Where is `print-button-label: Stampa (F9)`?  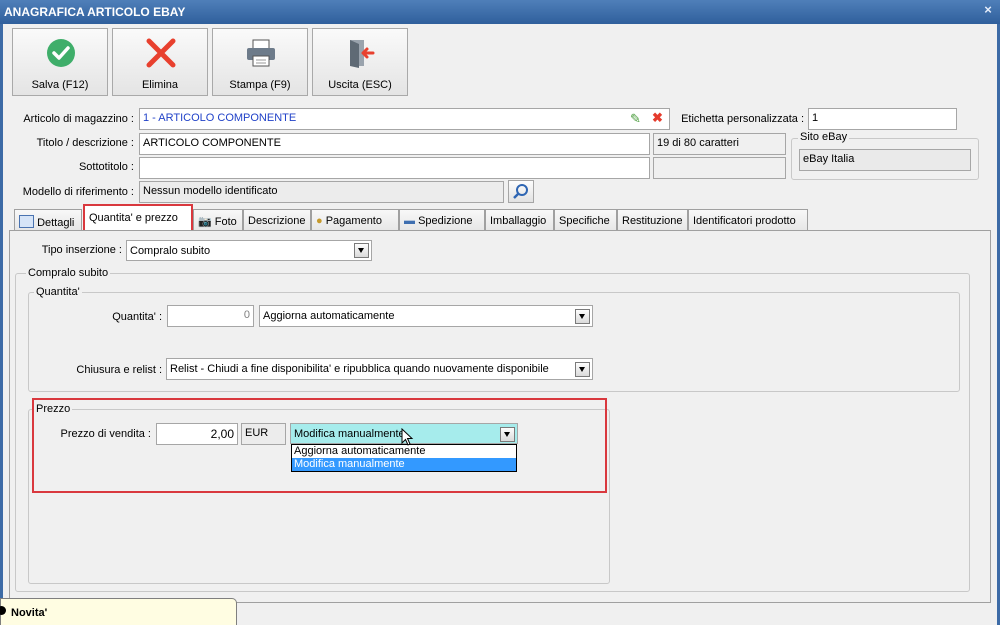
print-button-label: Stampa (F9) is located at coordinates (260, 85).